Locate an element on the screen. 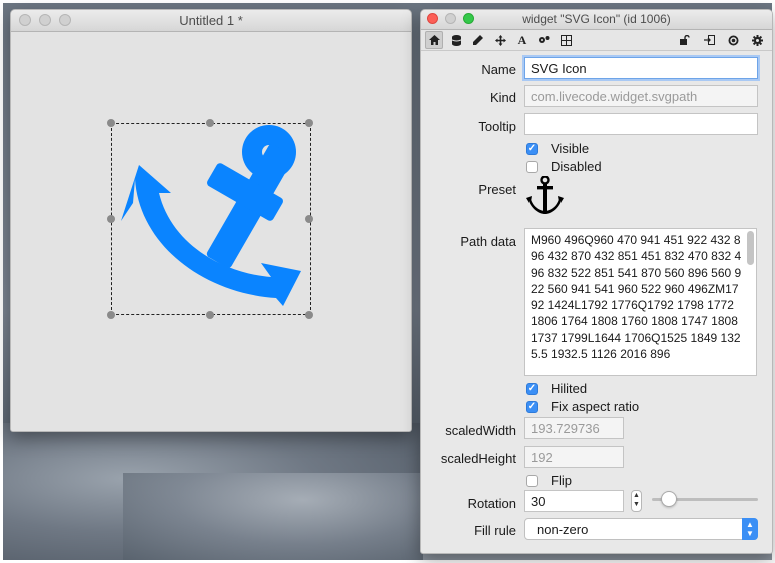 This screenshot has height=563, width=775. exit-icon is located at coordinates (709, 40).